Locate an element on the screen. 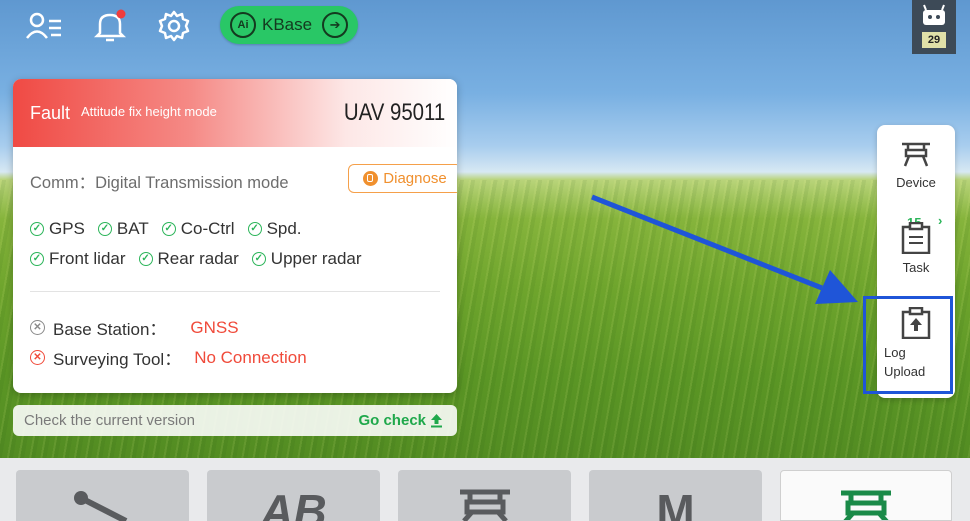 The image size is (970, 521). task-label: Task is located at coordinates (916, 267).